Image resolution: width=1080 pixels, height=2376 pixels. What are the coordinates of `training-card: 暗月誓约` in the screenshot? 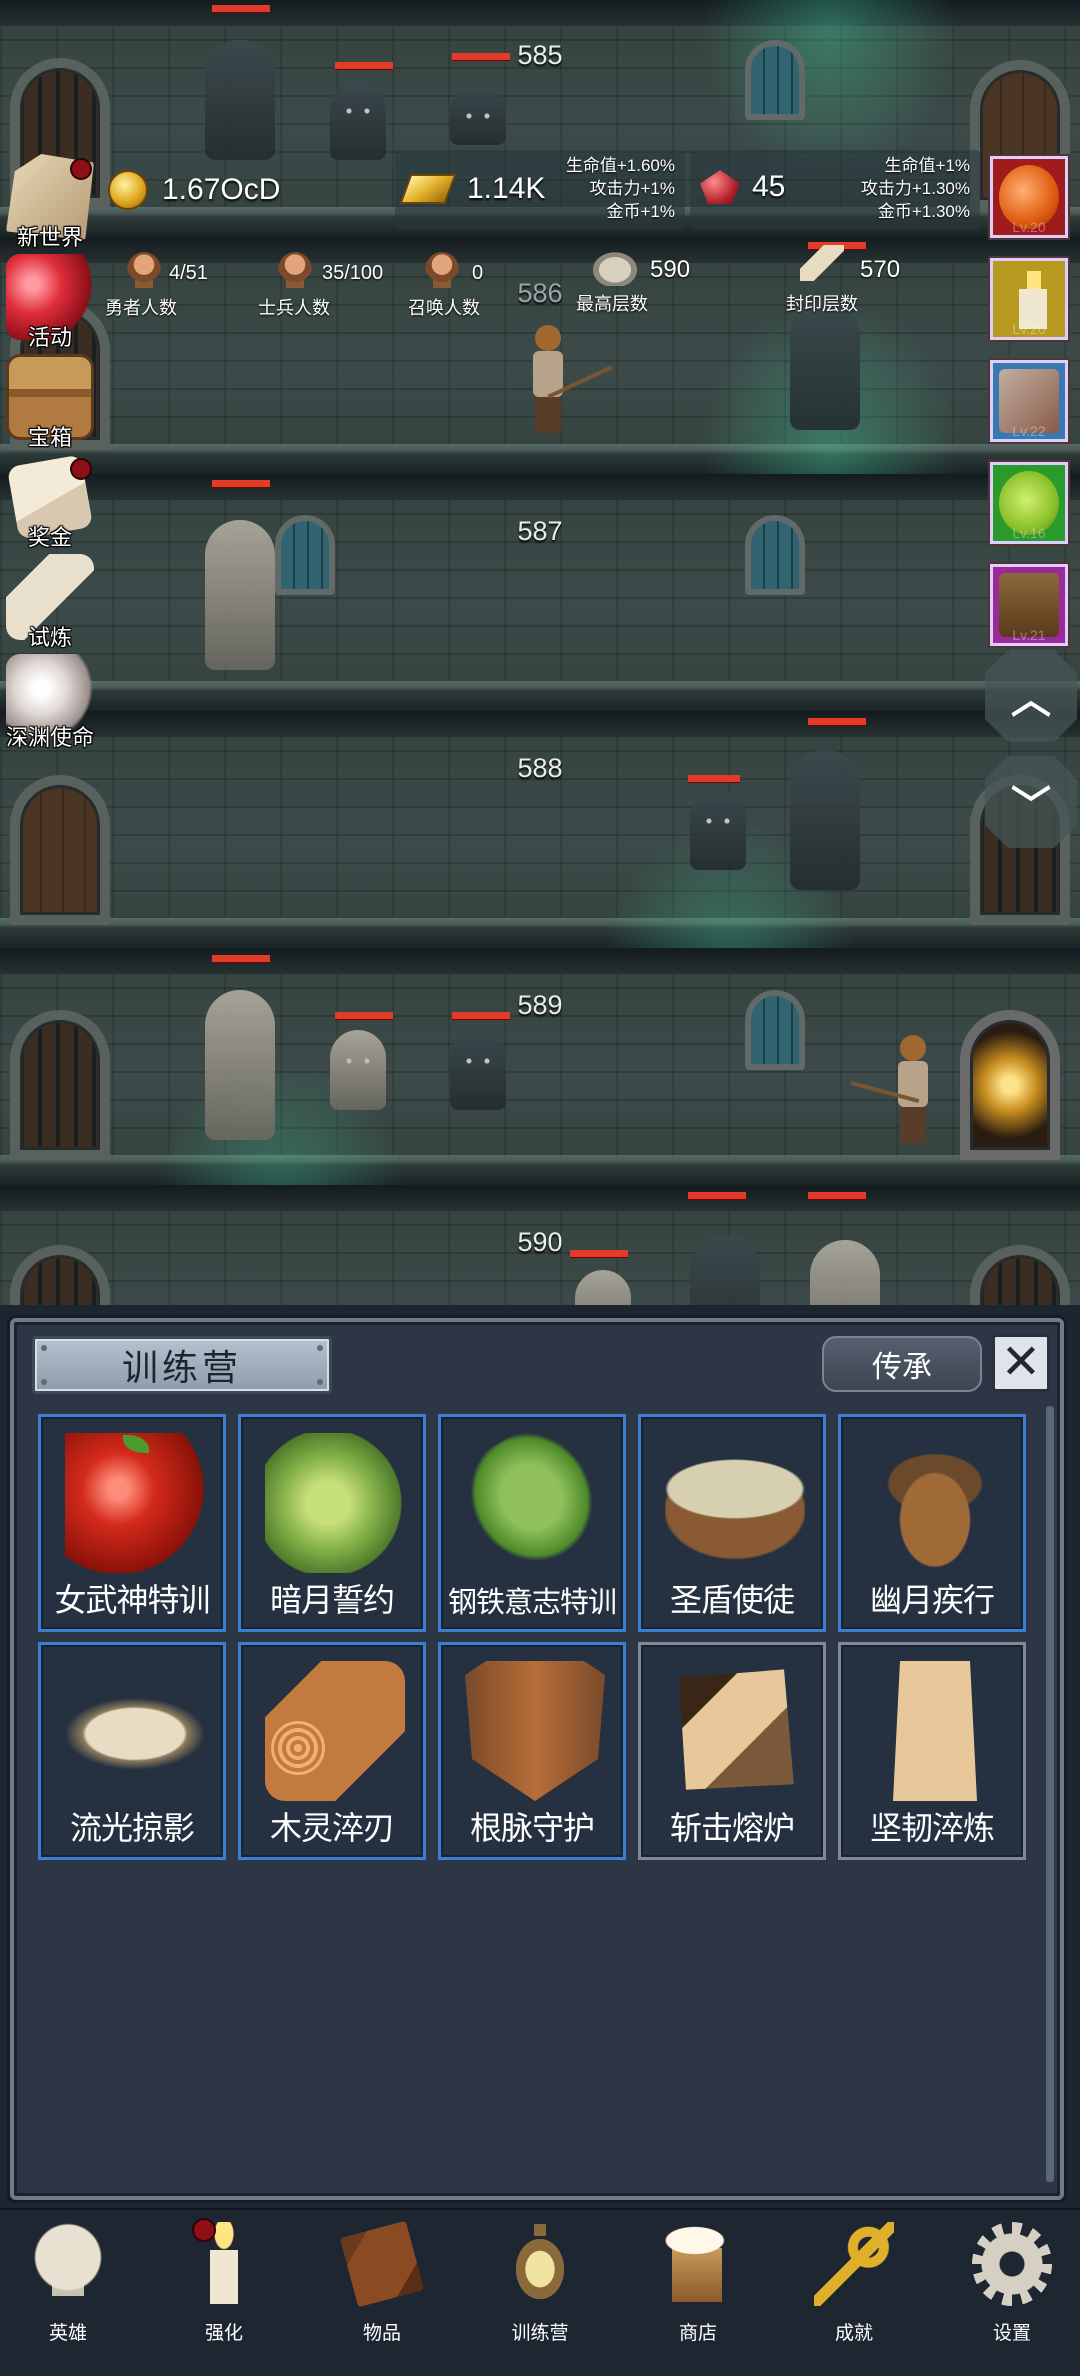 It's located at (332, 1523).